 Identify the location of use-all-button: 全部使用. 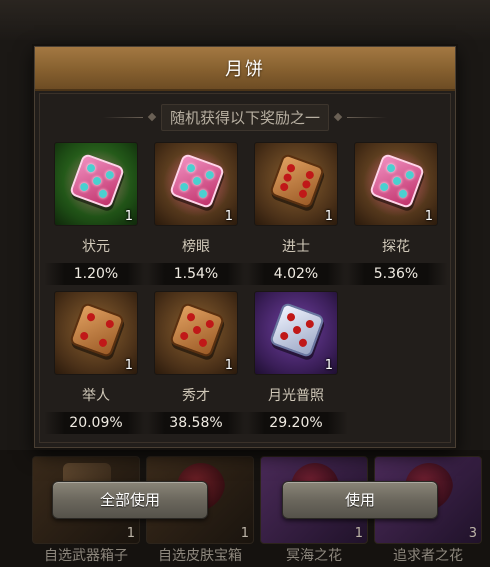
(130, 500).